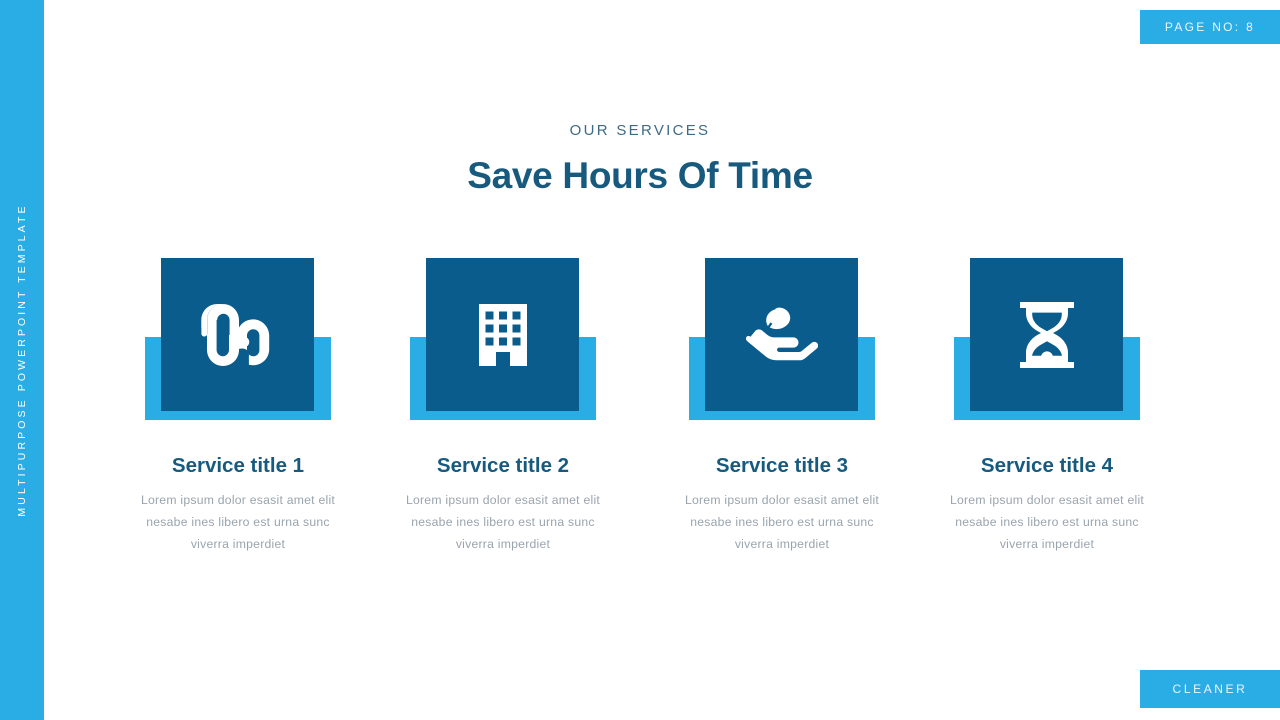  I want to click on card-title: Service title 3, so click(782, 465).